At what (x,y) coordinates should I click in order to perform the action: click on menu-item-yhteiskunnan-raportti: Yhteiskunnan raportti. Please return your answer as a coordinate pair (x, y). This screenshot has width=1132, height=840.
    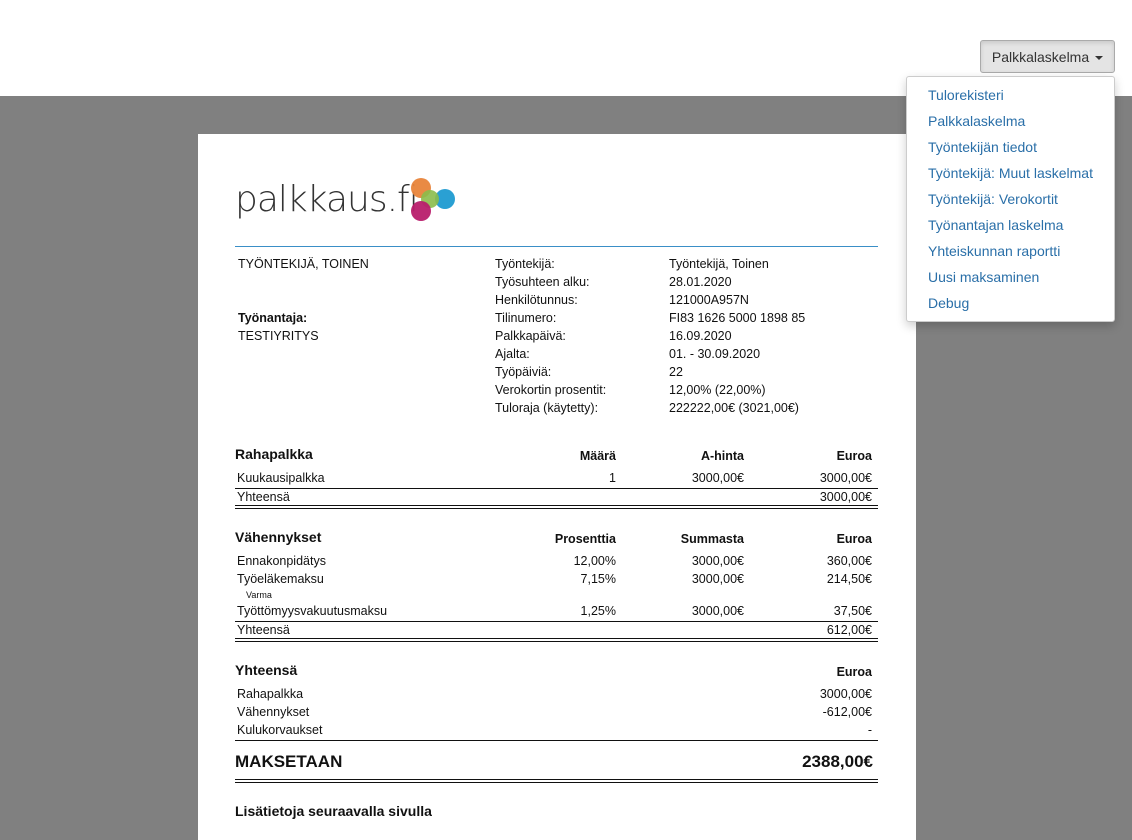
    Looking at the image, I should click on (1010, 251).